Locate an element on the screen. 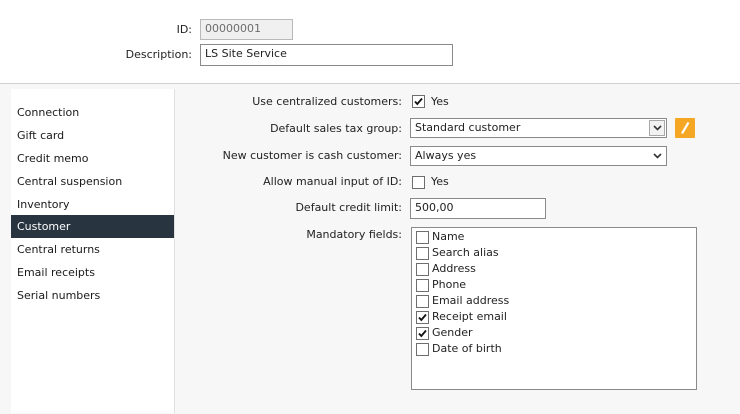  cash-customer-label: New customer is cash customer: is located at coordinates (312, 155).